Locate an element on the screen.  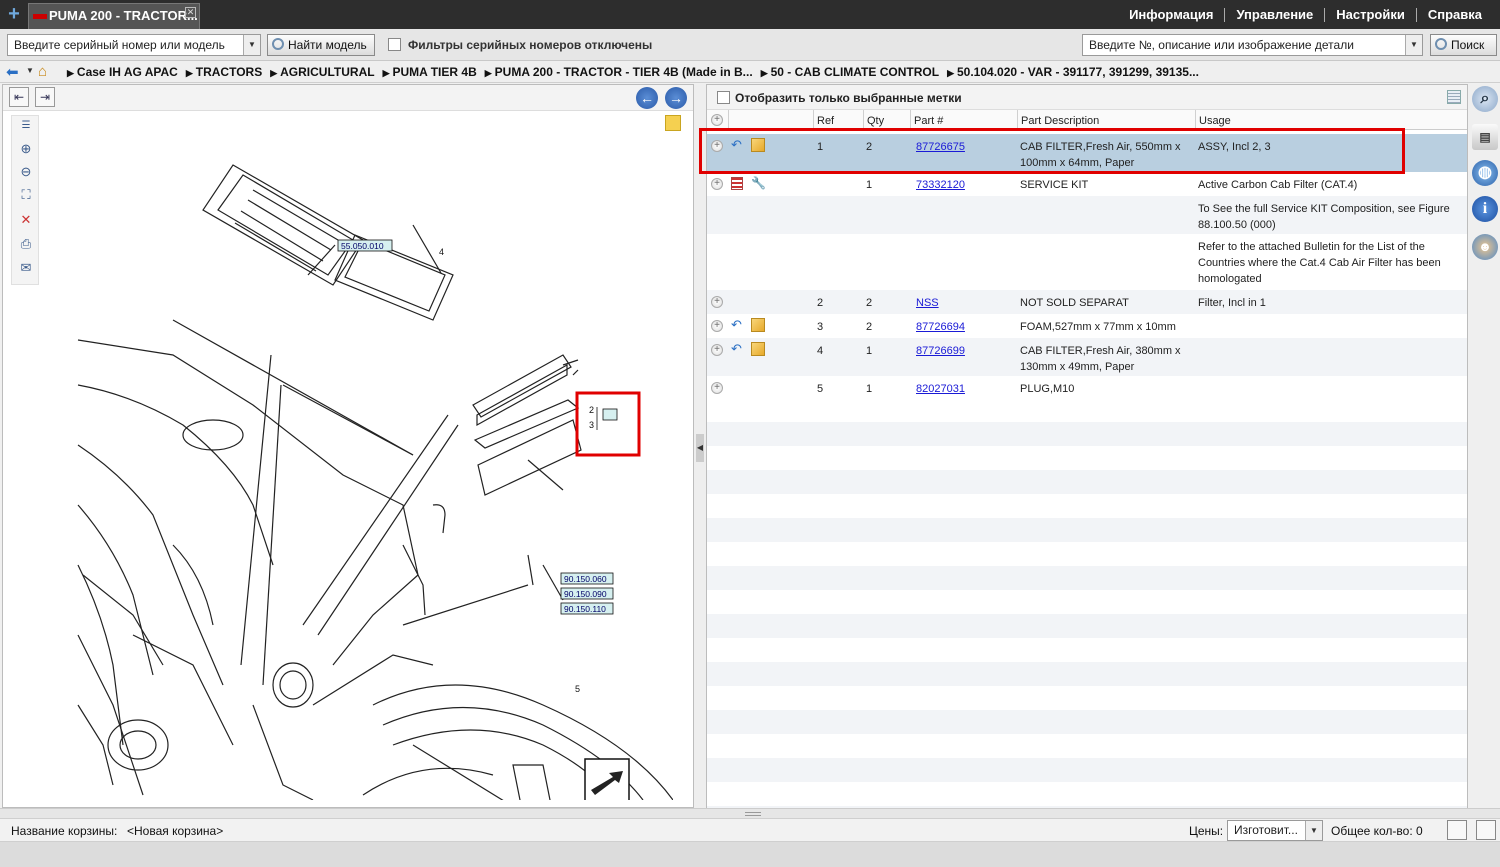
menu-info: Информация is located at coordinates (1171, 14).